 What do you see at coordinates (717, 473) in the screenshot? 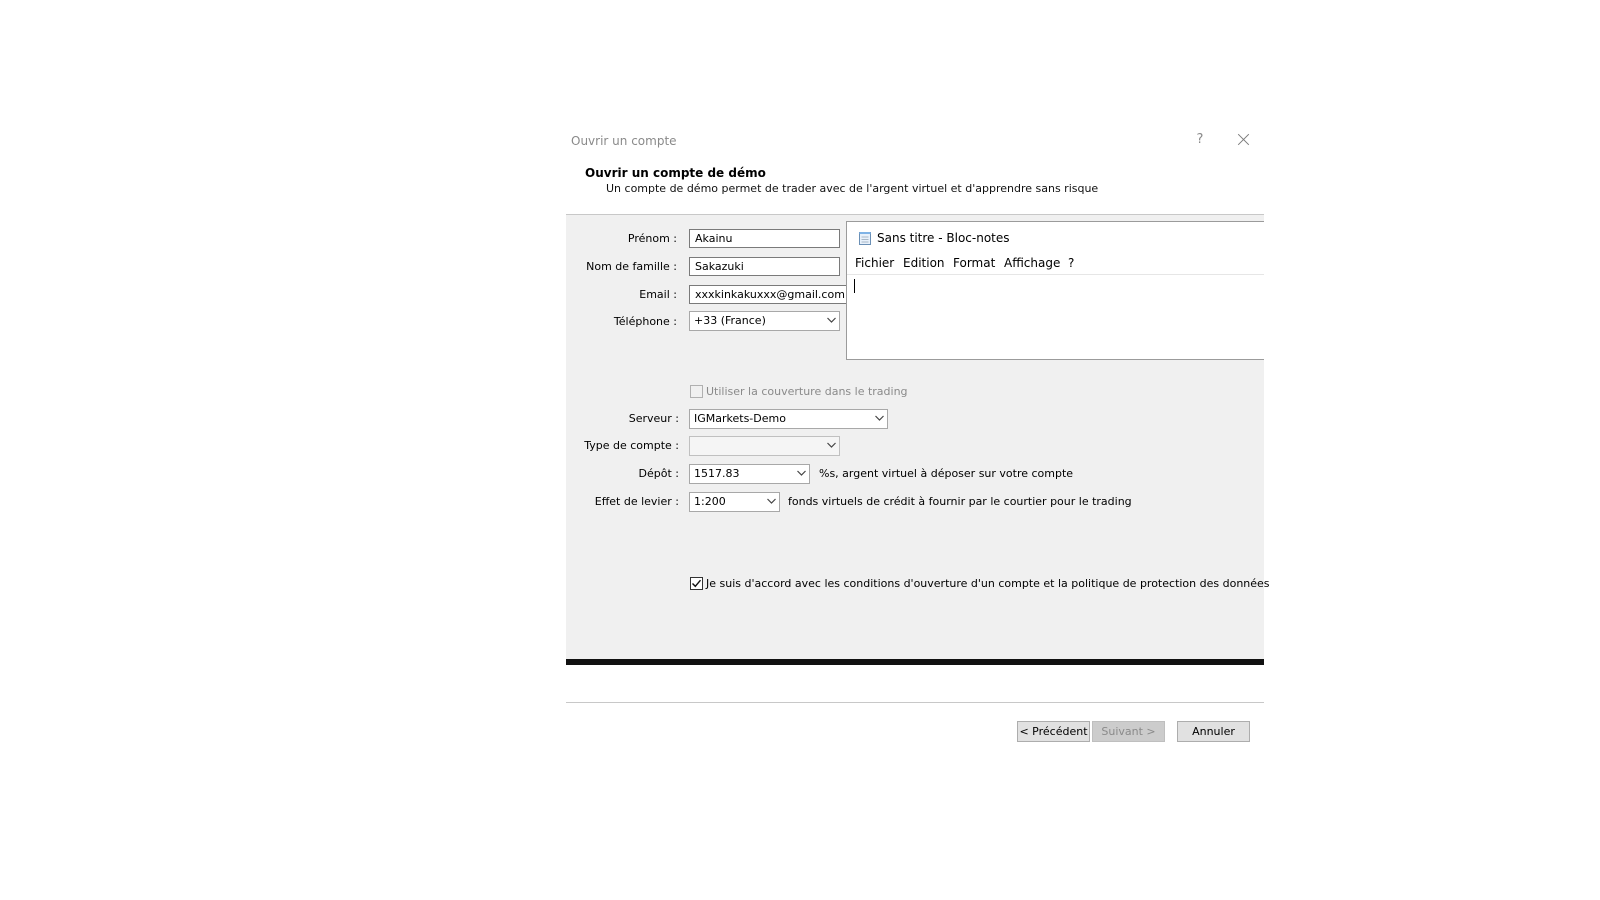
I see `deposit-value: 1517.83` at bounding box center [717, 473].